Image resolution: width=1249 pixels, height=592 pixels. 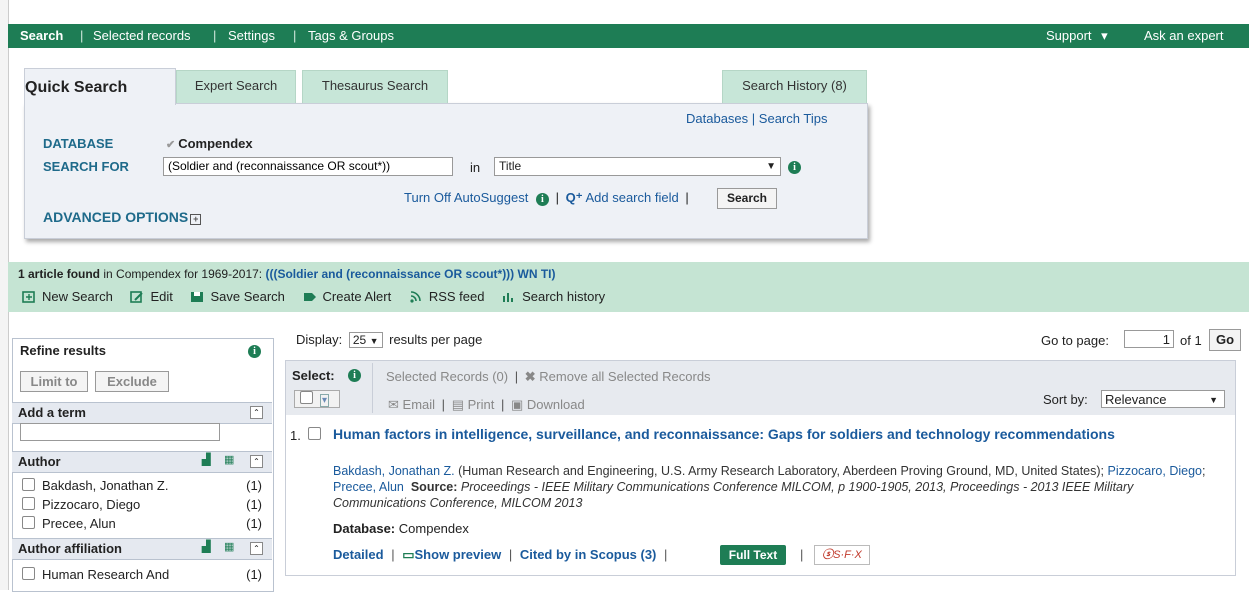 I want to click on dropdown-arrow-icon: ▼, so click(x=374, y=341).